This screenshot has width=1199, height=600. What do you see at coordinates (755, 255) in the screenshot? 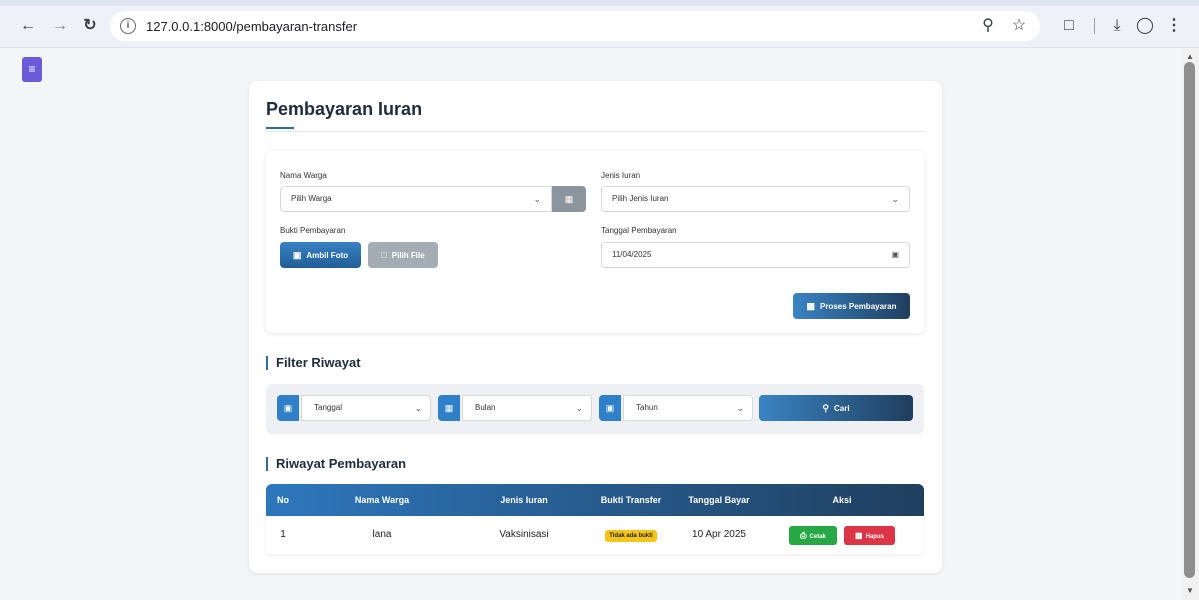
I see `tanggal-pembayaran-input: 11/04/2025 ▣` at bounding box center [755, 255].